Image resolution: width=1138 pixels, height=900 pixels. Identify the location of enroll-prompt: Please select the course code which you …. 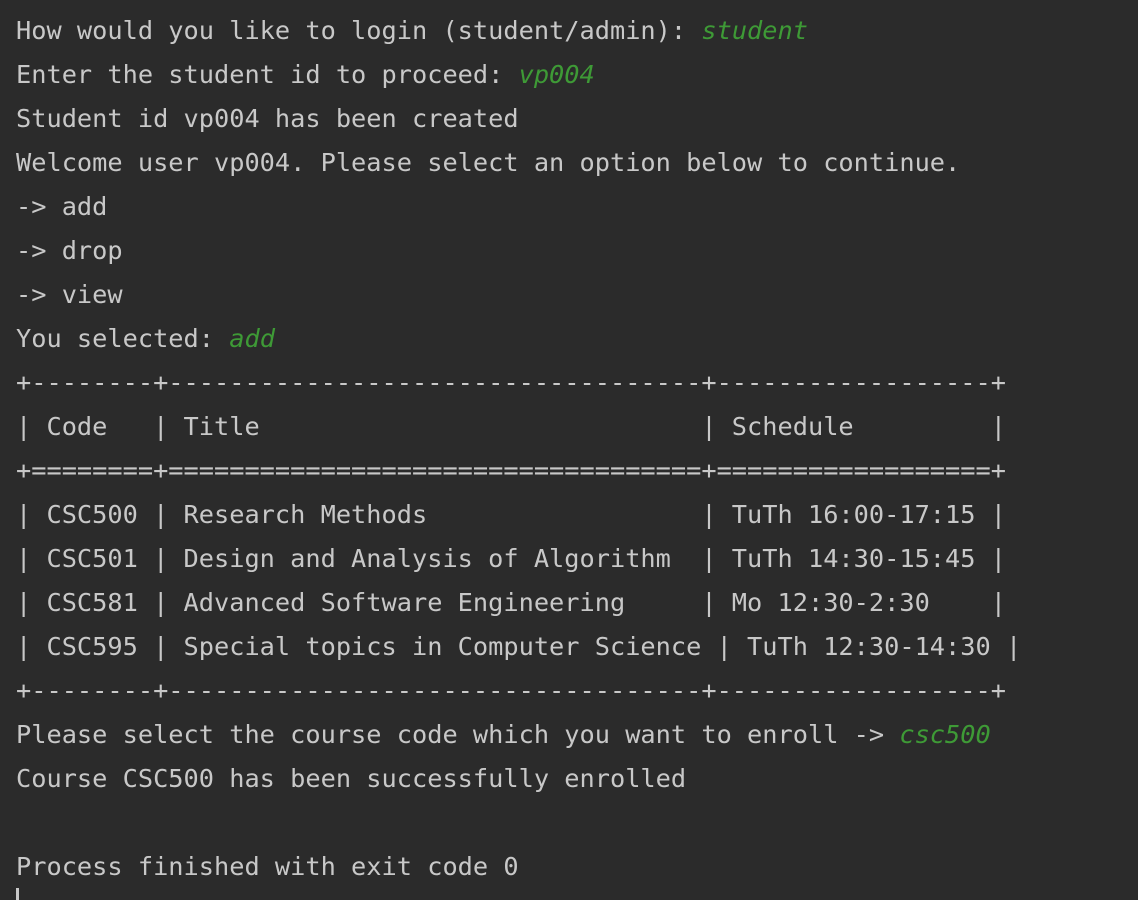
(458, 734).